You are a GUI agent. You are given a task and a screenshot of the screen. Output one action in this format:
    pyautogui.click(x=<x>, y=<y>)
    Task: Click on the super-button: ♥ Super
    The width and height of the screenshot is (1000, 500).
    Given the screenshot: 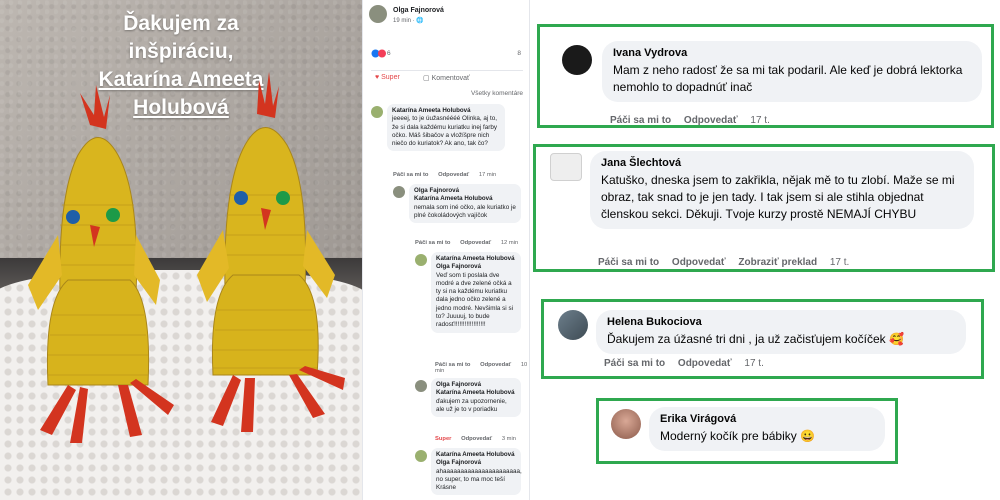 What is the action you would take?
    pyautogui.click(x=387, y=77)
    